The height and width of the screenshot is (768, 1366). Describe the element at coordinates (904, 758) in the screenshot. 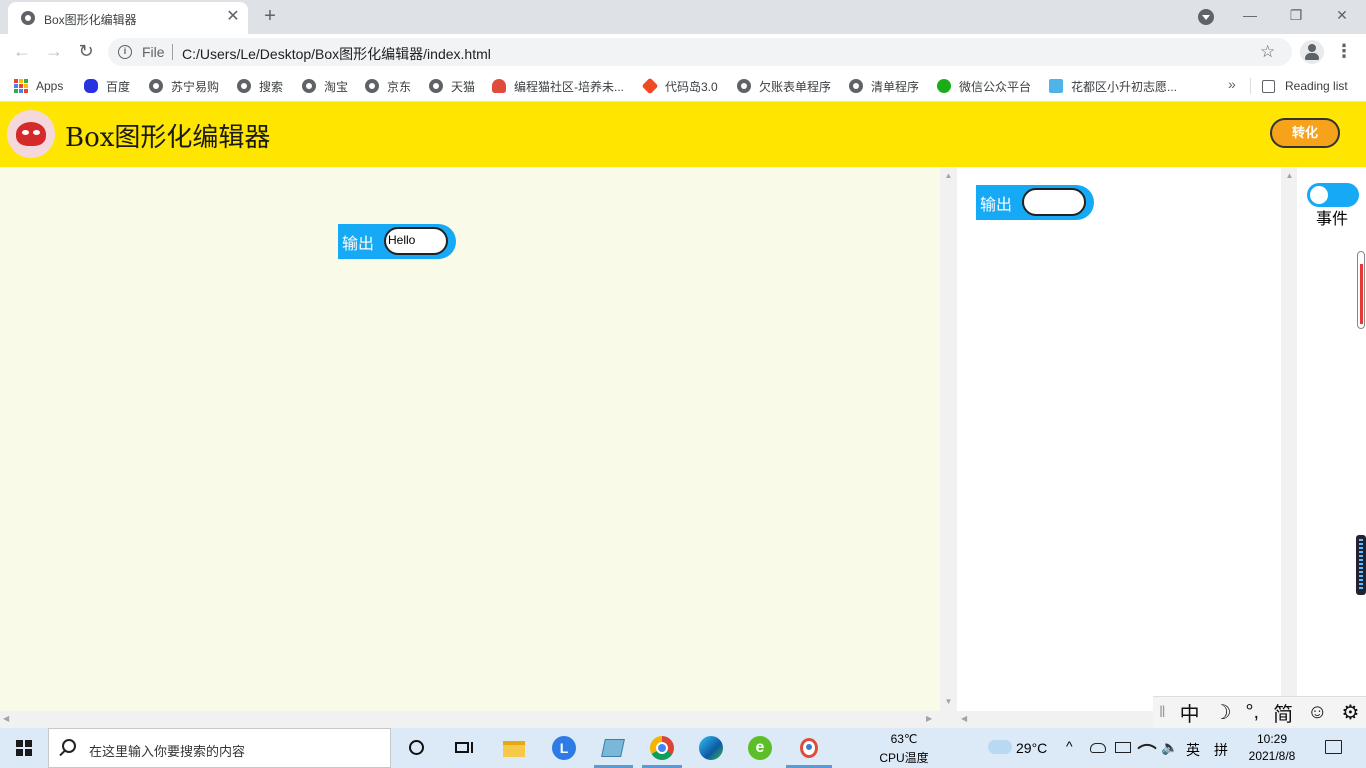

I see `cpu-temp-label: CPU温度` at that location.